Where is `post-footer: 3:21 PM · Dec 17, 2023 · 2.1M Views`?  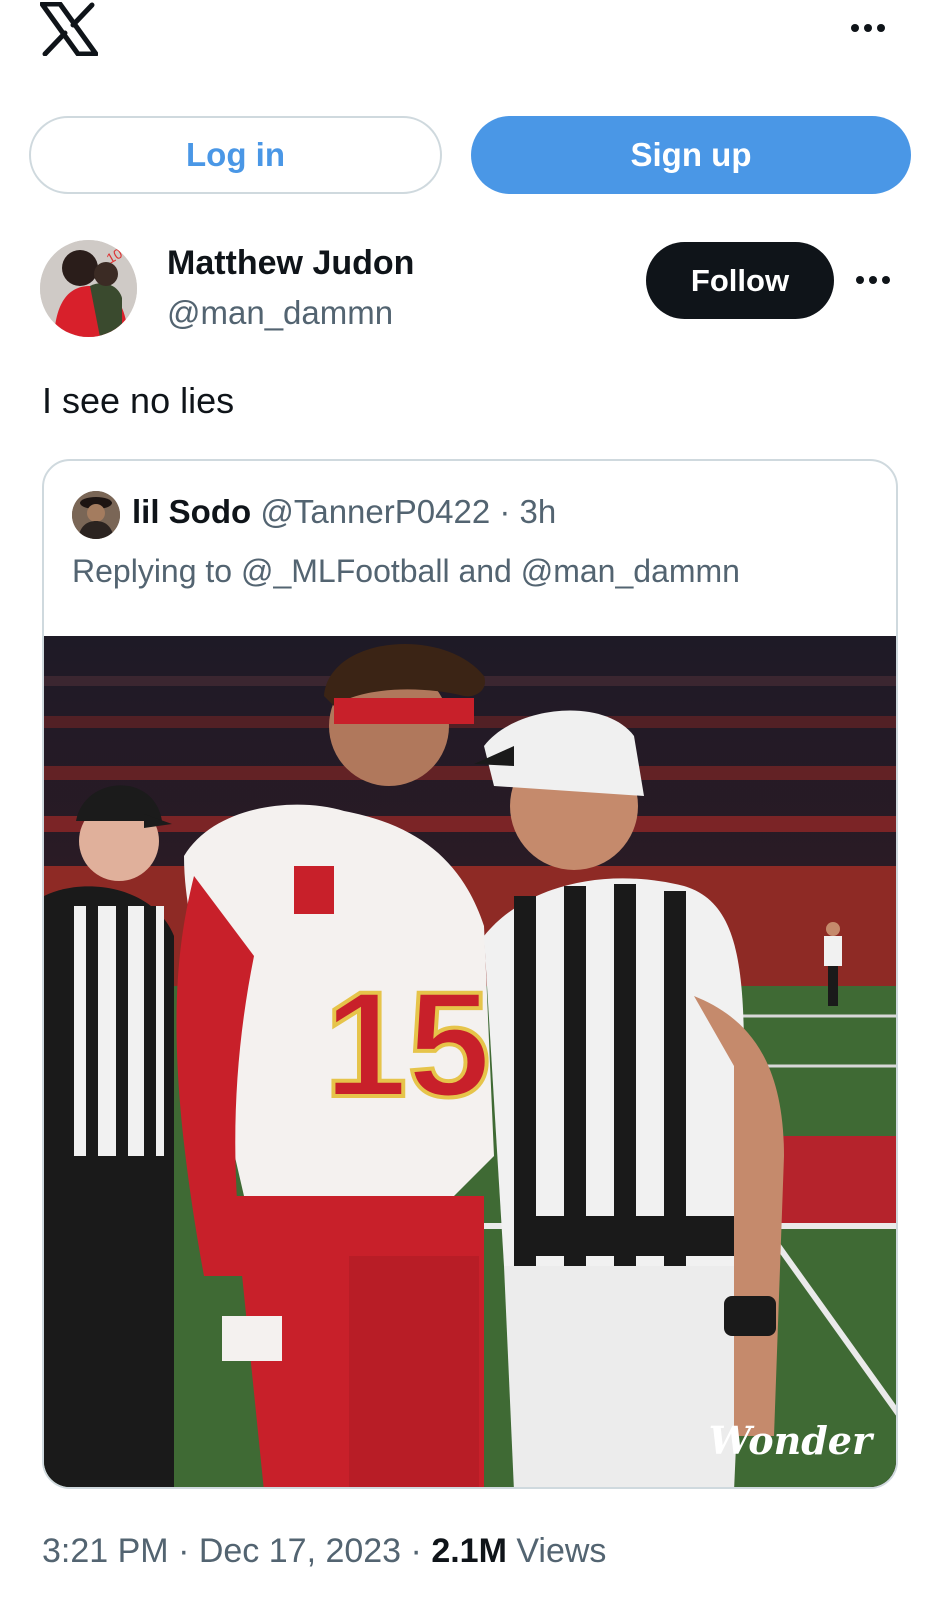
post-footer: 3:21 PM · Dec 17, 2023 · 2.1M Views is located at coordinates (324, 1551).